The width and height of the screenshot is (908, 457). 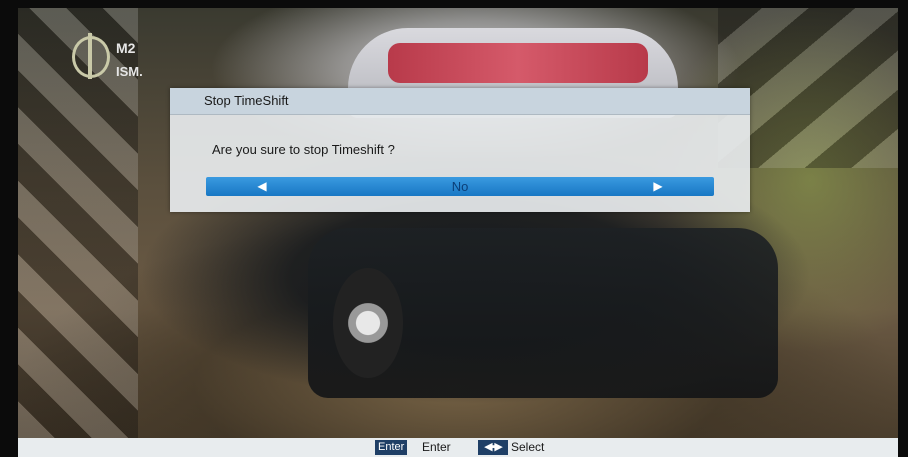 What do you see at coordinates (368, 323) in the screenshot?
I see `car-wheel` at bounding box center [368, 323].